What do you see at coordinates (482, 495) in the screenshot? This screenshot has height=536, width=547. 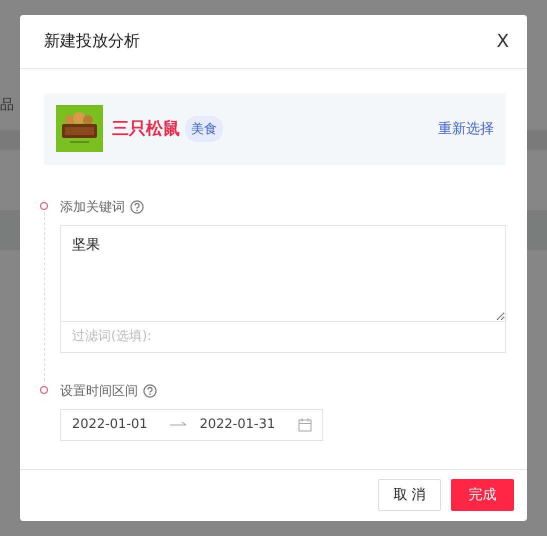 I see `done-button: 完成` at bounding box center [482, 495].